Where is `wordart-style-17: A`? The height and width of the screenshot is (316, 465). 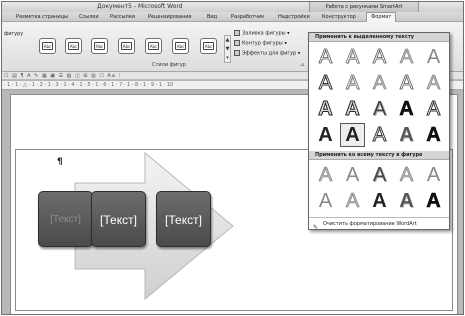 wordart-style-17: A is located at coordinates (352, 135).